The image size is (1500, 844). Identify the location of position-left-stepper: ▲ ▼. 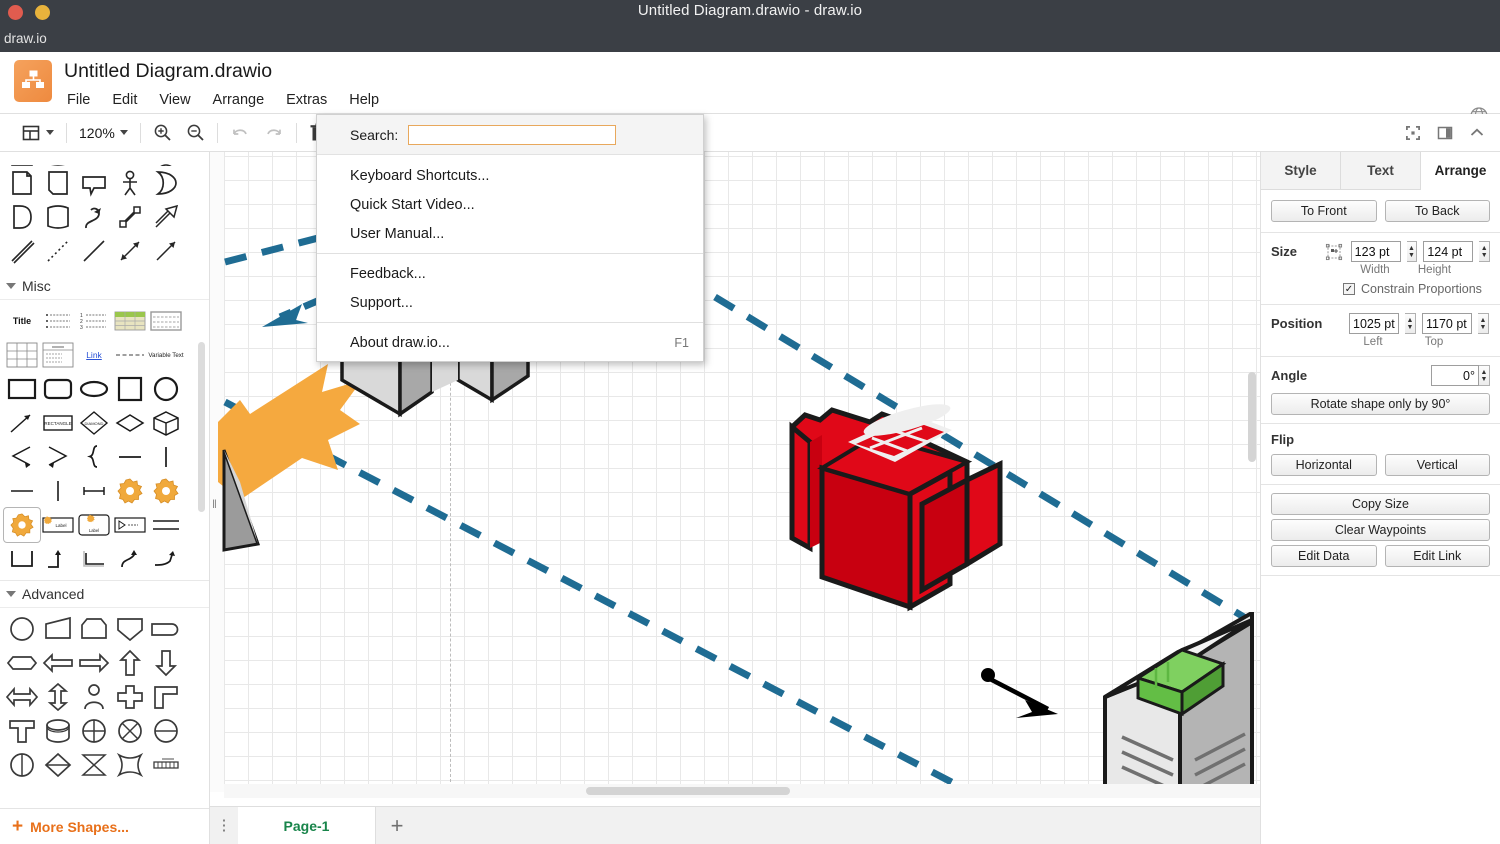
(1410, 323).